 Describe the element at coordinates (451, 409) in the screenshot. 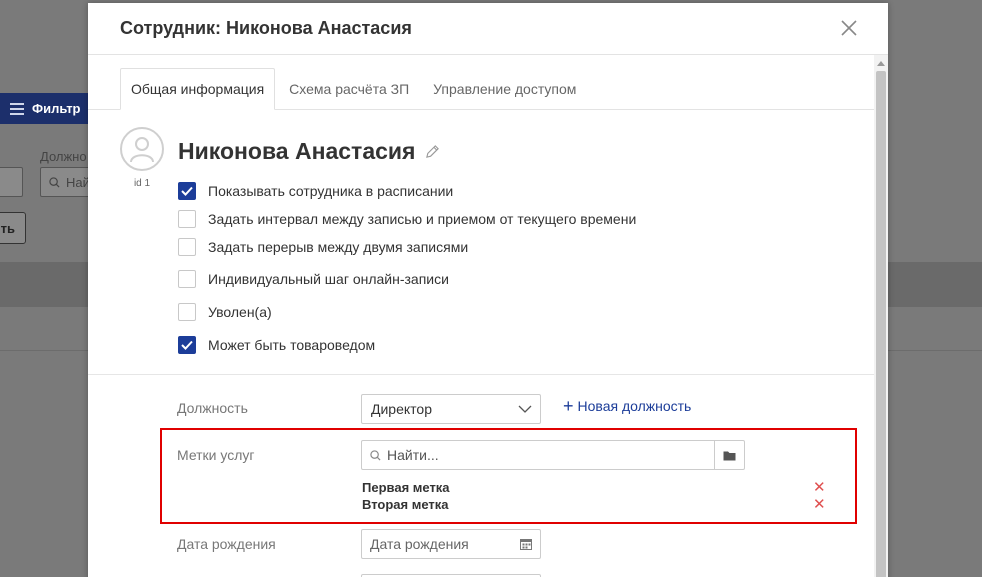

I see `position-select: Директор` at that location.